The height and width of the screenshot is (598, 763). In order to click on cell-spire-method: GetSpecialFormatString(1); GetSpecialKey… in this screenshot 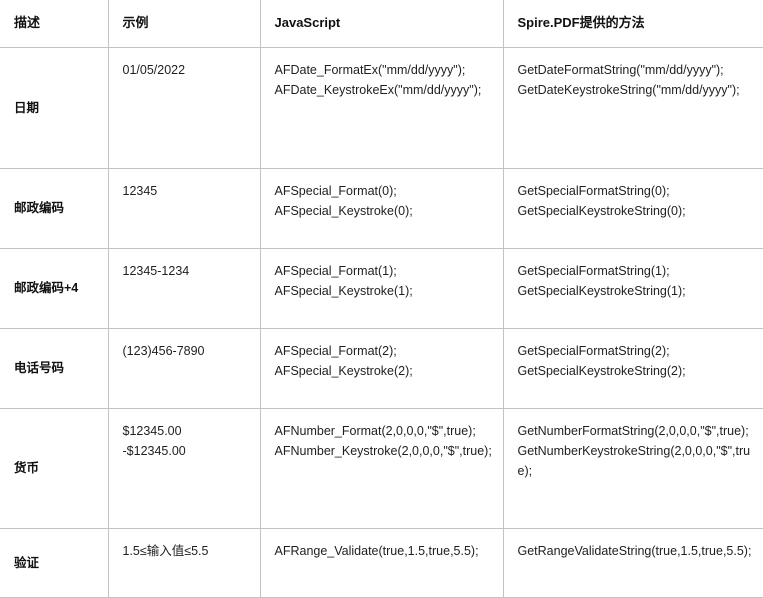, I will do `click(633, 288)`.